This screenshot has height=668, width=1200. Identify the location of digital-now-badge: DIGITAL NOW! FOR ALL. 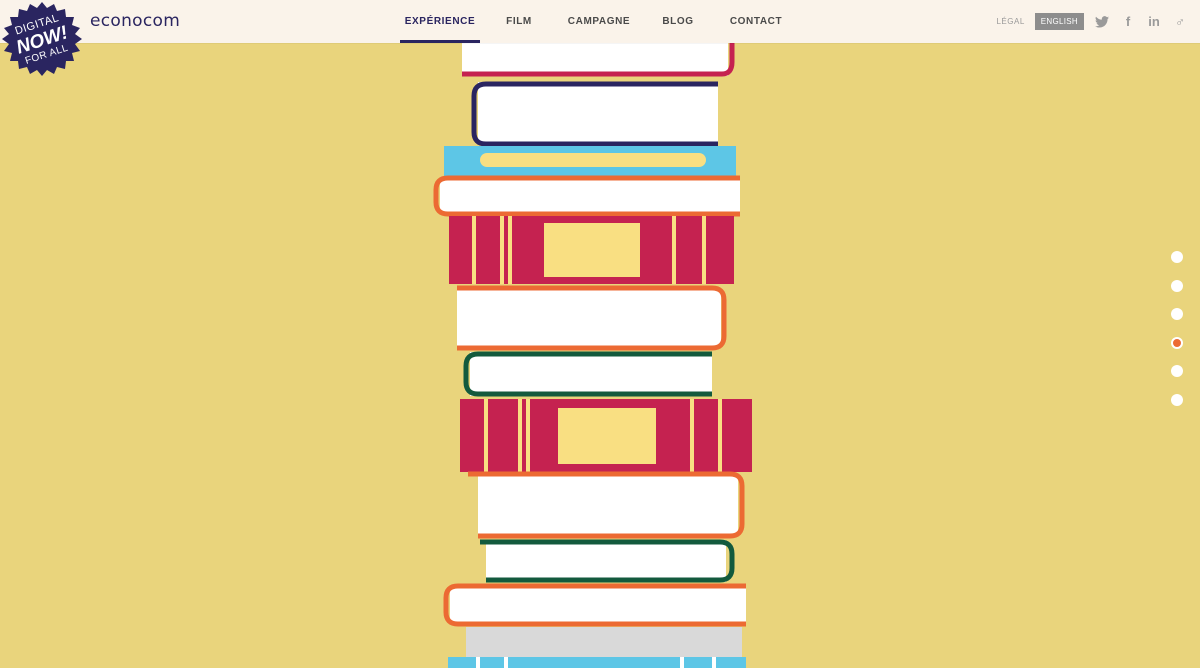
(42, 40).